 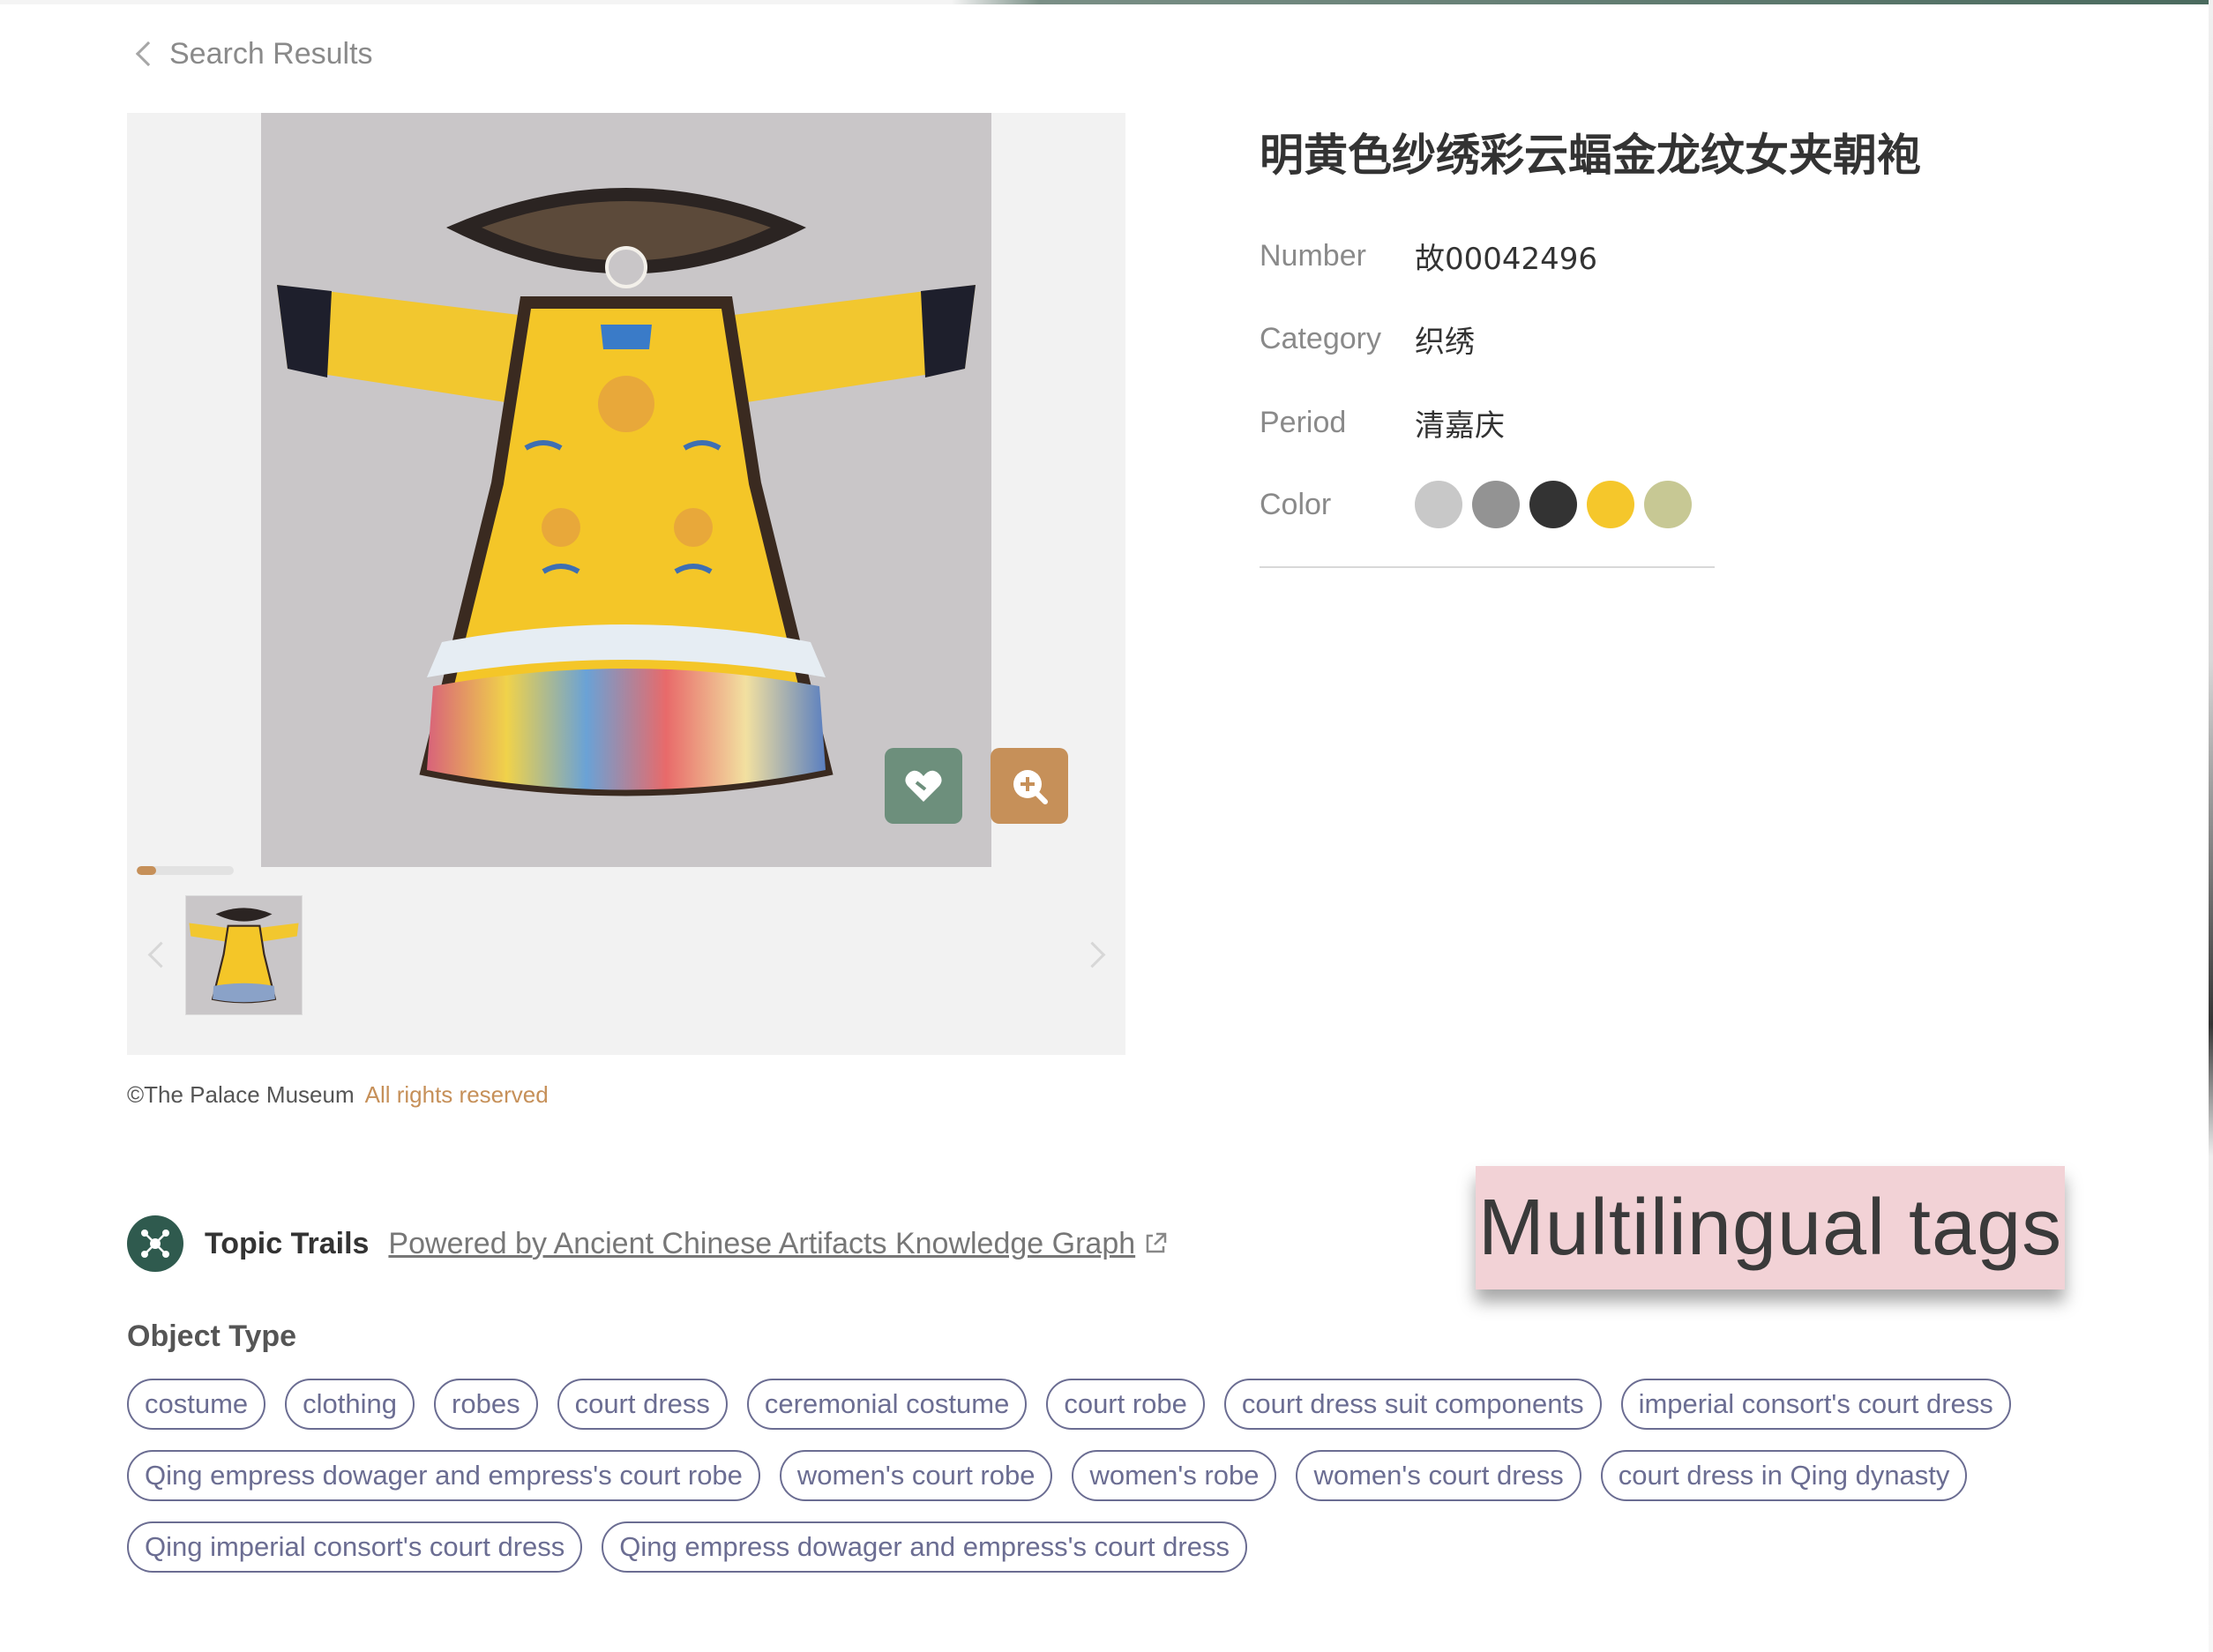 I want to click on gallery-prev-button, so click(x=157, y=955).